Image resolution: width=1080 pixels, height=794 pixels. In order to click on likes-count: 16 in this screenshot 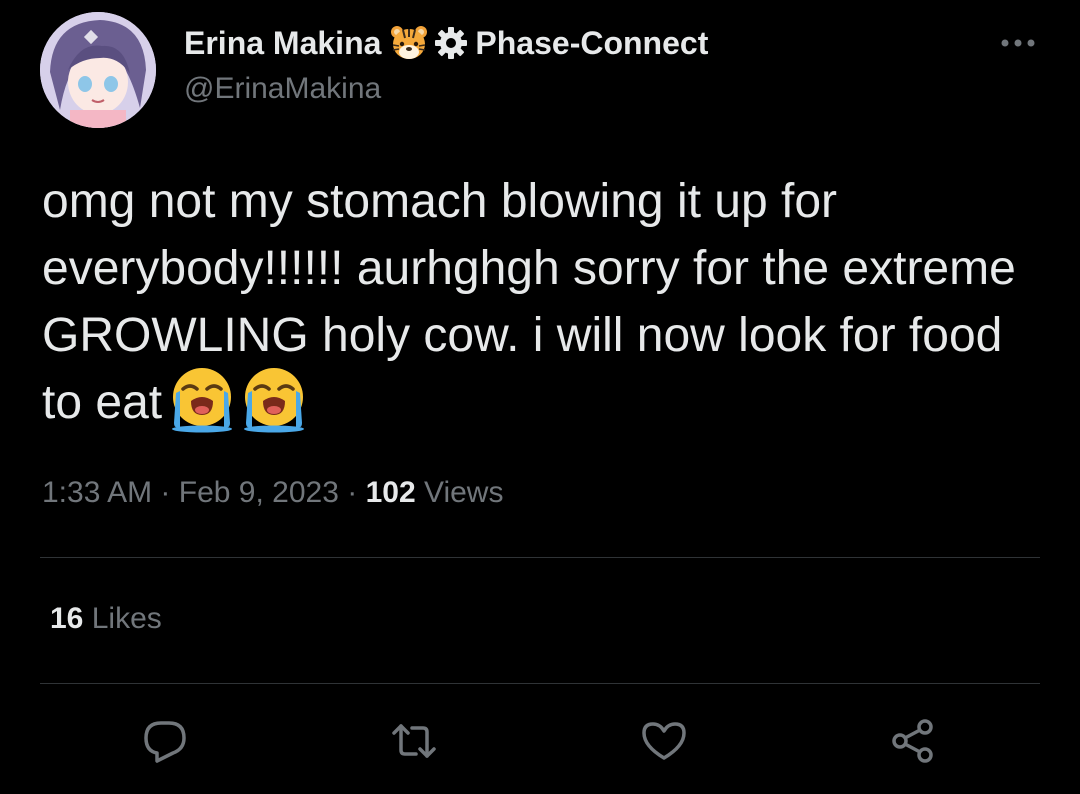, I will do `click(67, 618)`.